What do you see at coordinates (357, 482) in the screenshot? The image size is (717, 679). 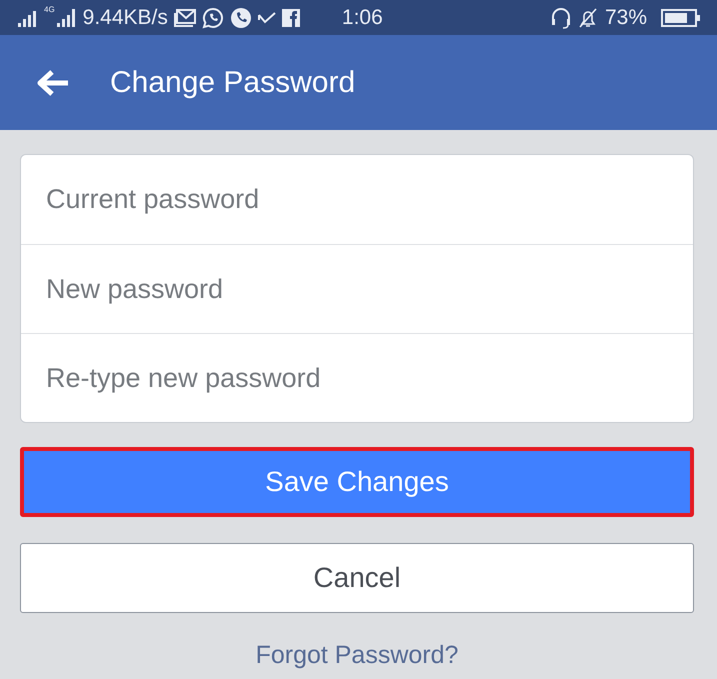 I see `save-button: Save Changes` at bounding box center [357, 482].